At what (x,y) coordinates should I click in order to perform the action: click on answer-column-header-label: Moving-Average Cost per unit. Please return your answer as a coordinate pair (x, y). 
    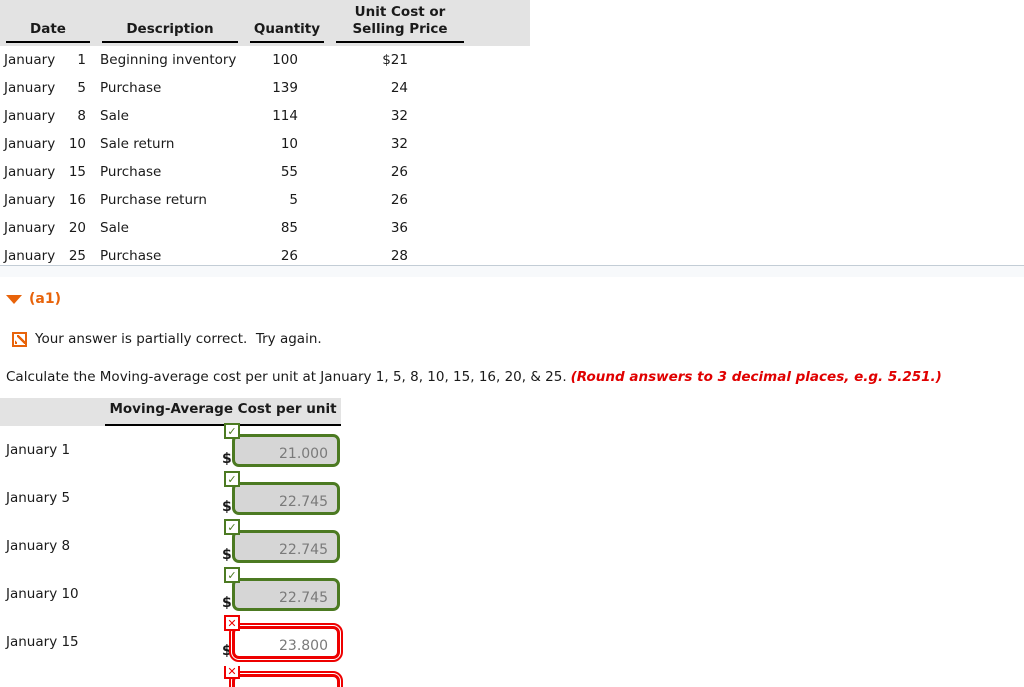
    Looking at the image, I should click on (223, 409).